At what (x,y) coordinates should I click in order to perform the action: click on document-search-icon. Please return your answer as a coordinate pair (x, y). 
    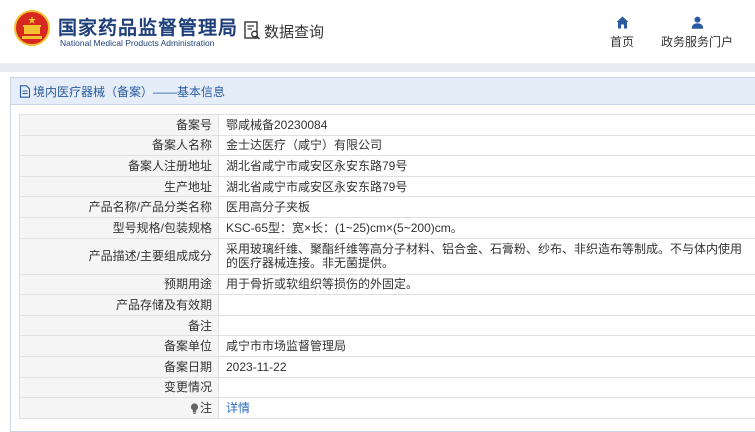
    Looking at the image, I should click on (252, 30).